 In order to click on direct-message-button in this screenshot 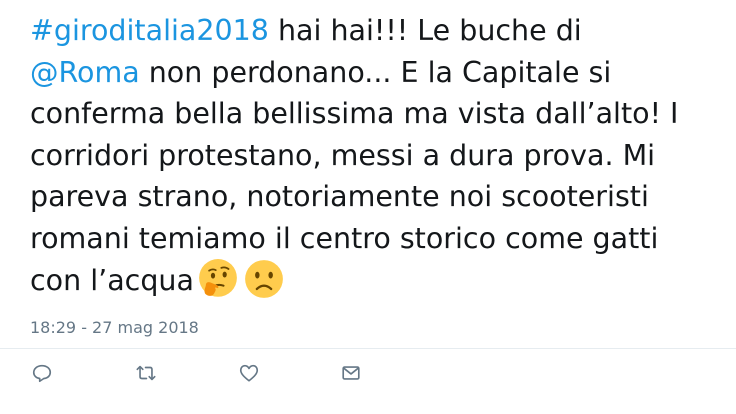, I will do `click(351, 373)`.